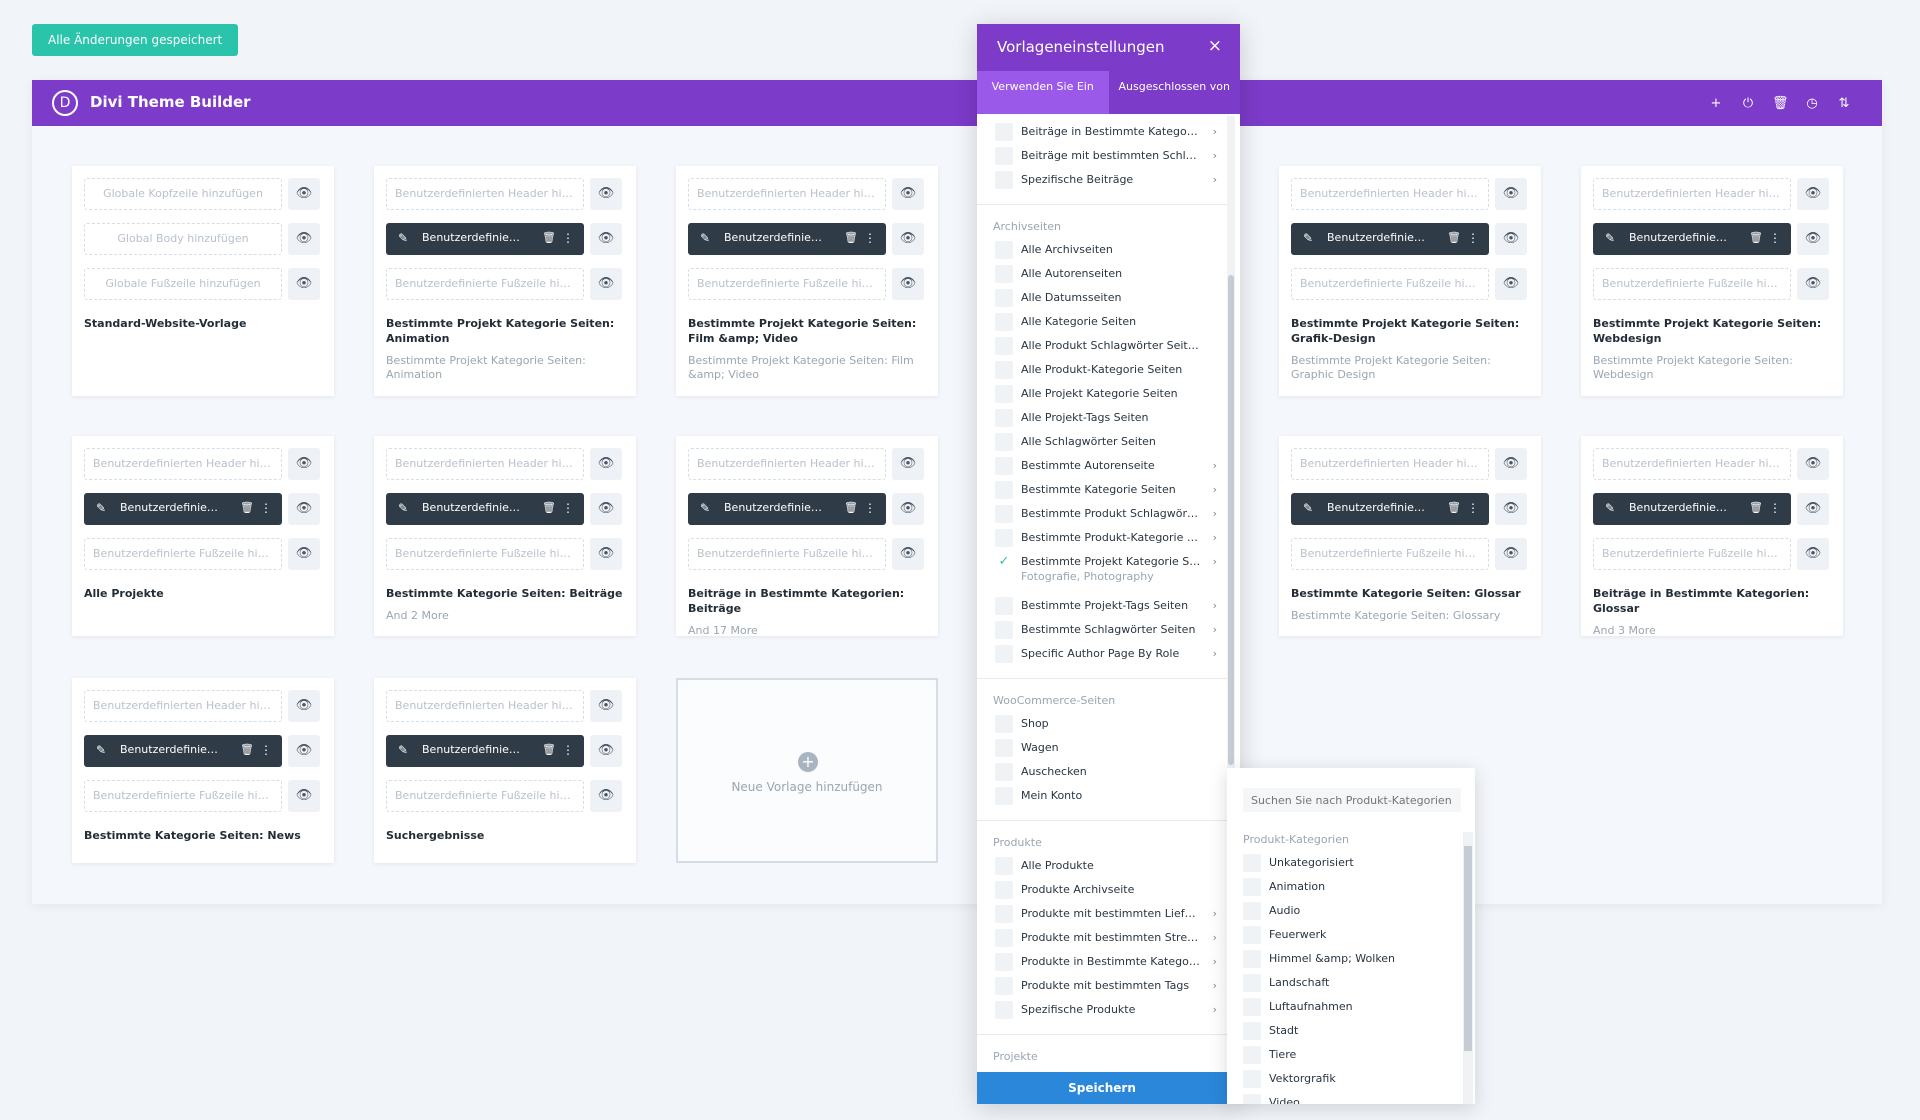  I want to click on category-item: Unkategorisiert, so click(1343, 864).